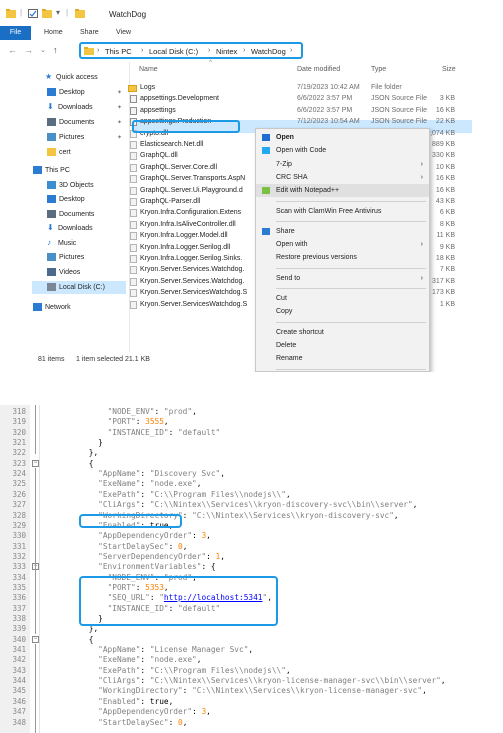 The image size is (503, 733). What do you see at coordinates (342, 177) in the screenshot?
I see `menu-item-crc-sha: CRC SHA ›` at bounding box center [342, 177].